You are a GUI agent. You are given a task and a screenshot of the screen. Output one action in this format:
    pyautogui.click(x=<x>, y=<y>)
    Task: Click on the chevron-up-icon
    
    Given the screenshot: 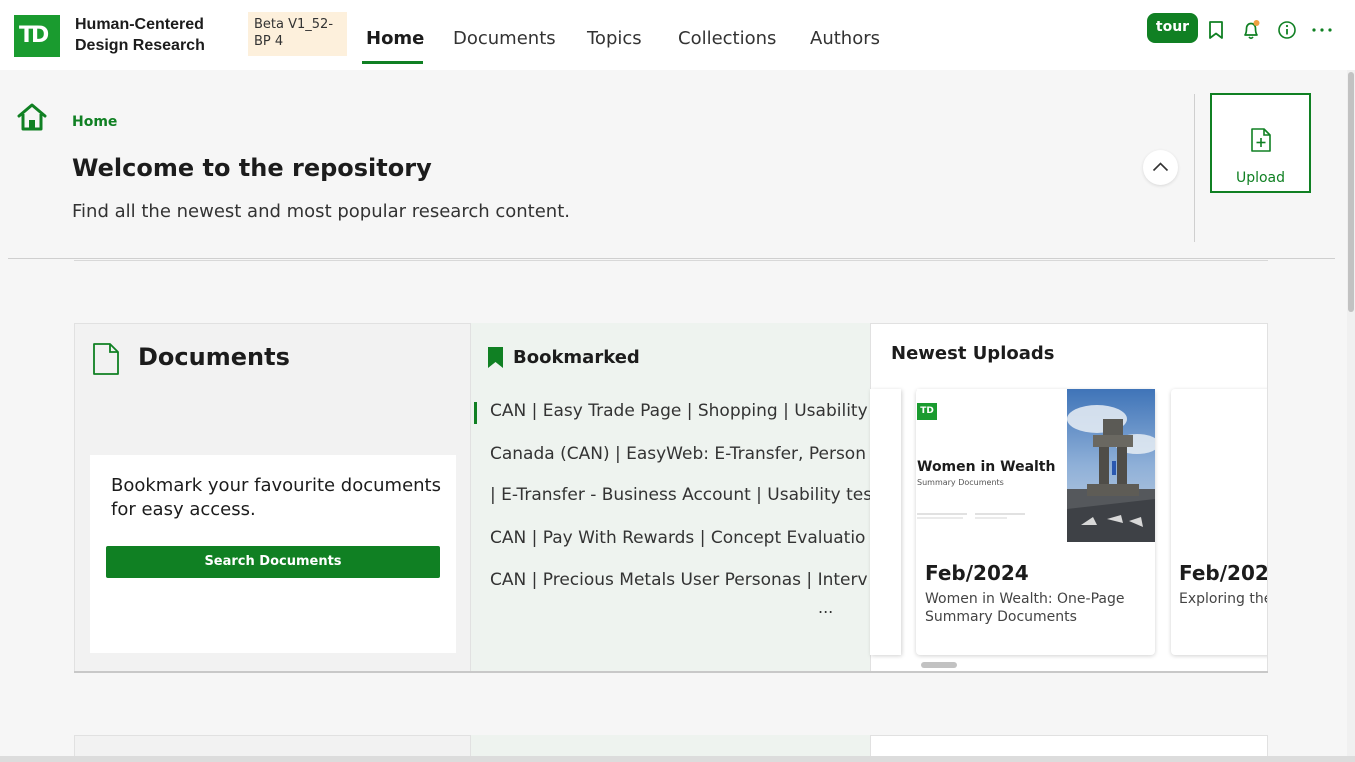 What is the action you would take?
    pyautogui.click(x=1160, y=167)
    